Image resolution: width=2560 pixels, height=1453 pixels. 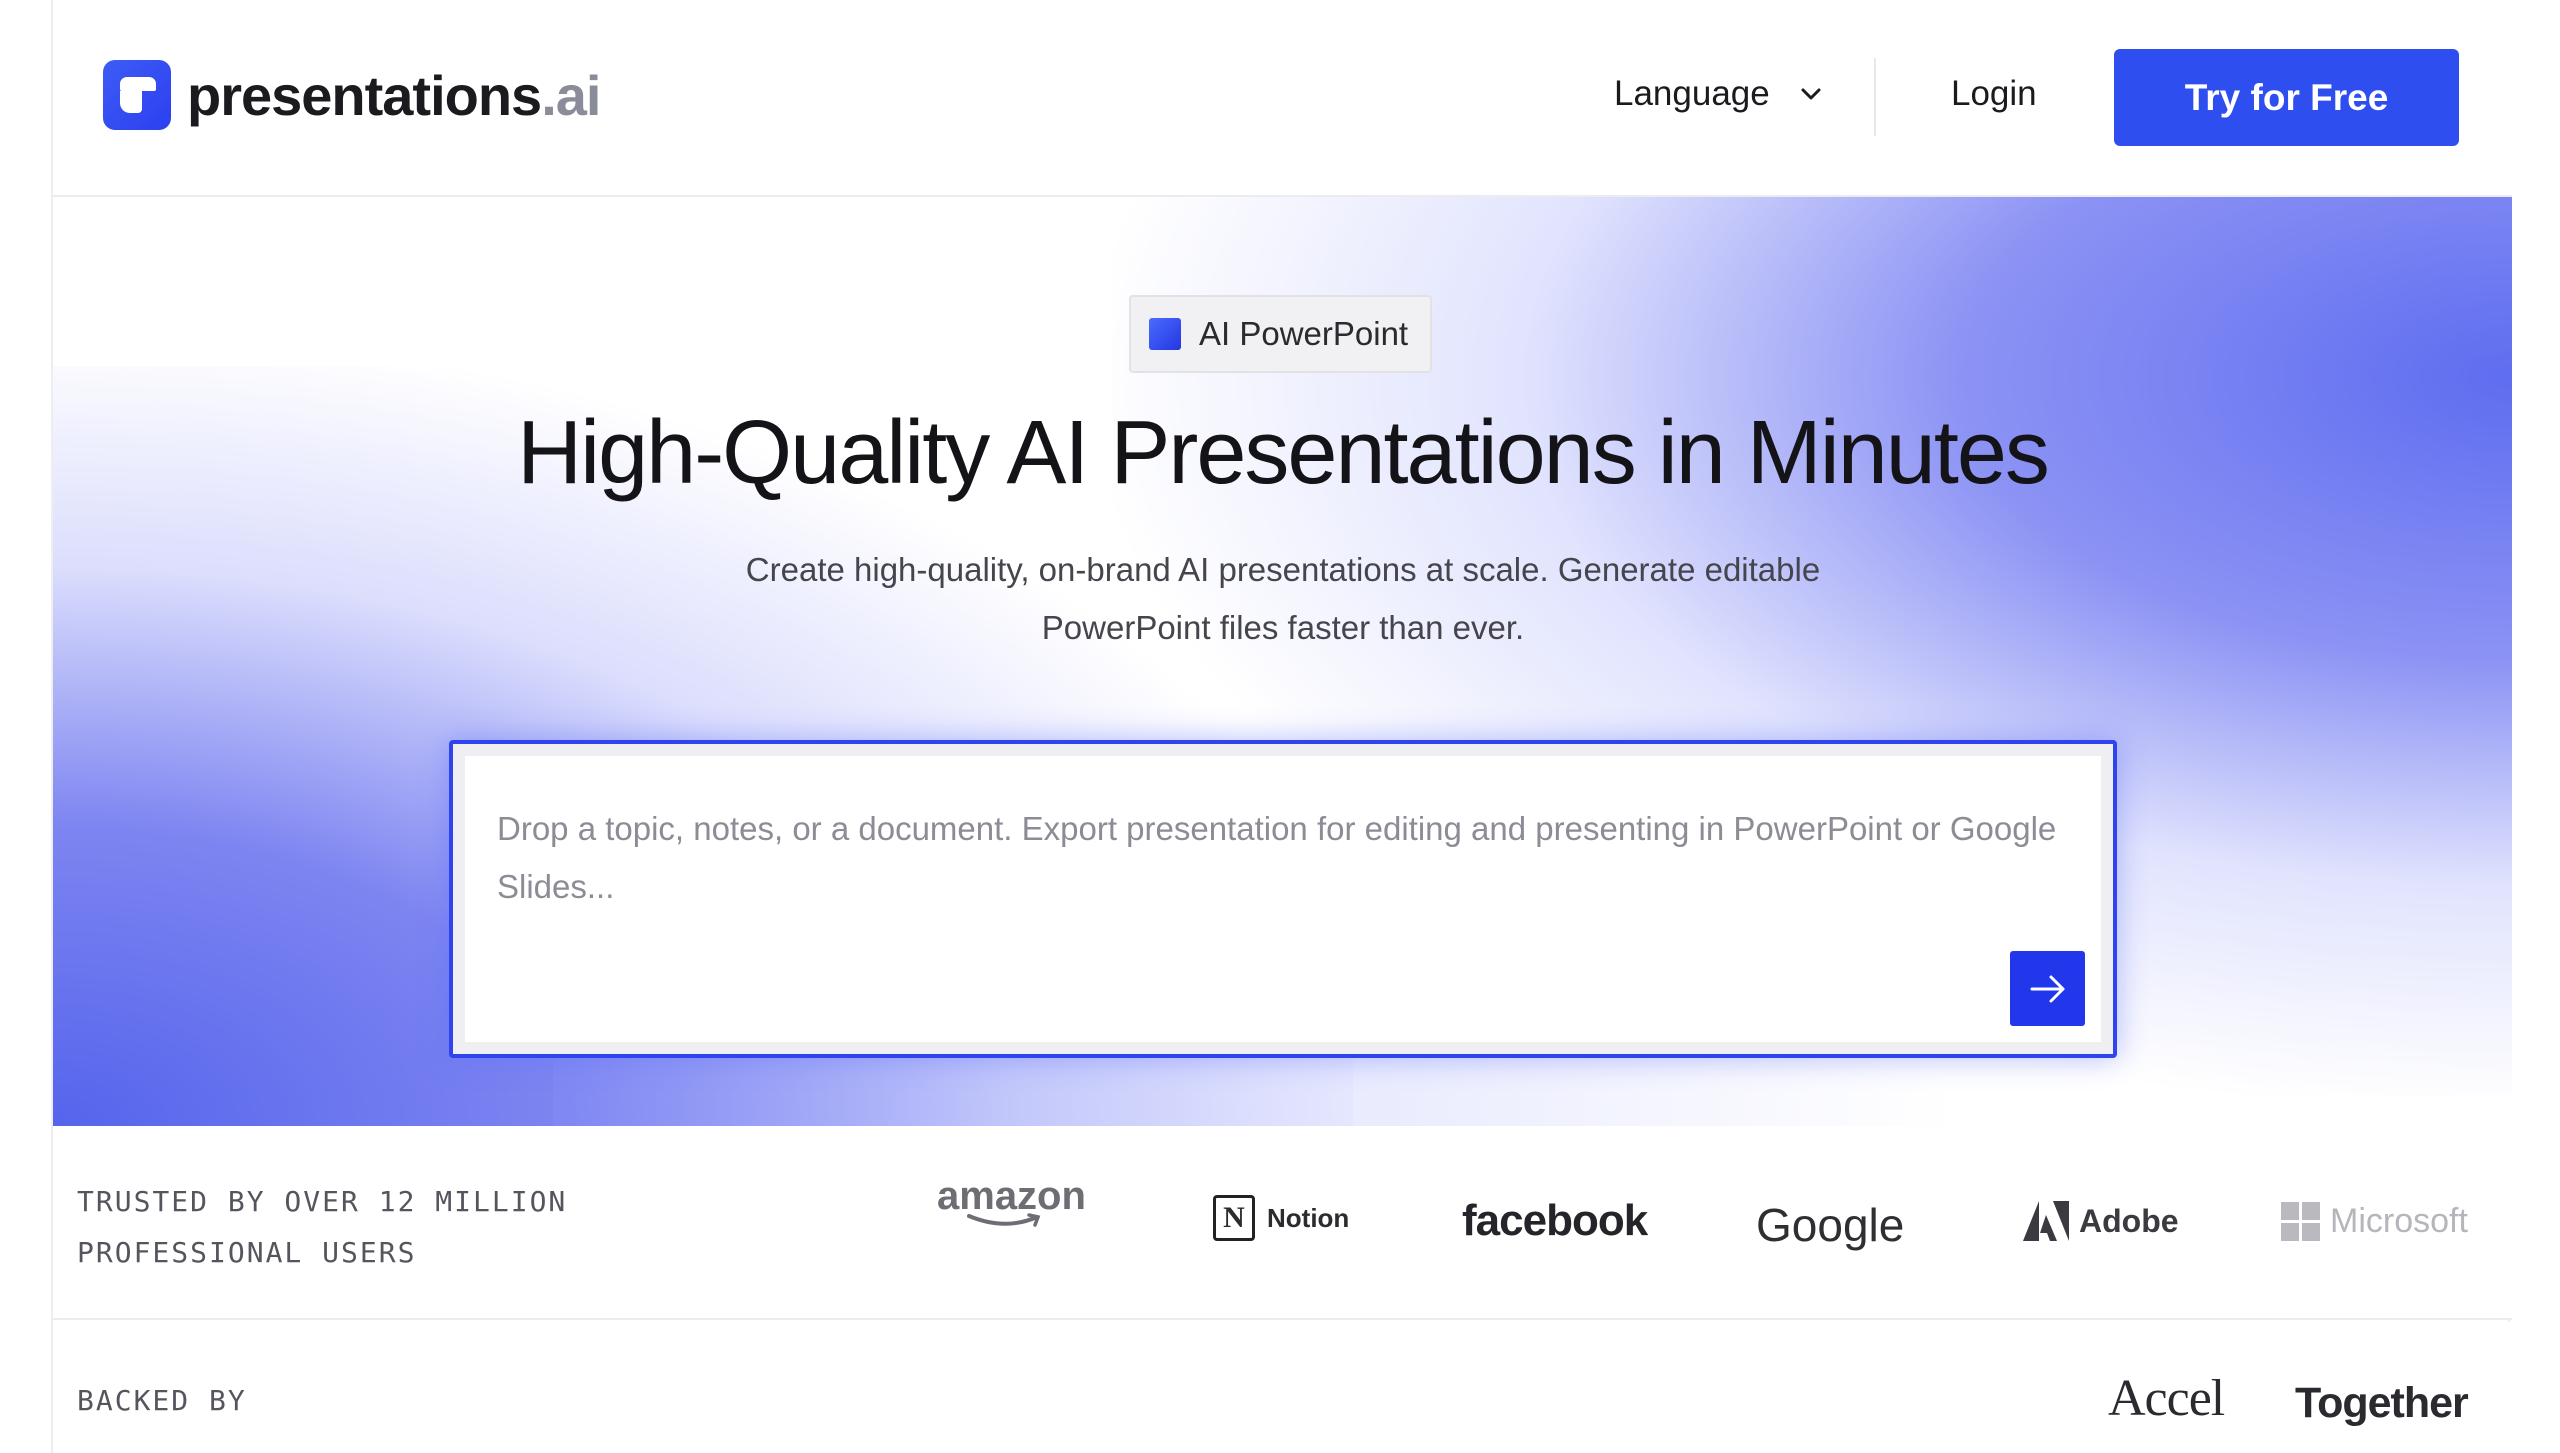 What do you see at coordinates (1282, 1387) in the screenshot?
I see `backed-by-section: BACKED BY Accel Together` at bounding box center [1282, 1387].